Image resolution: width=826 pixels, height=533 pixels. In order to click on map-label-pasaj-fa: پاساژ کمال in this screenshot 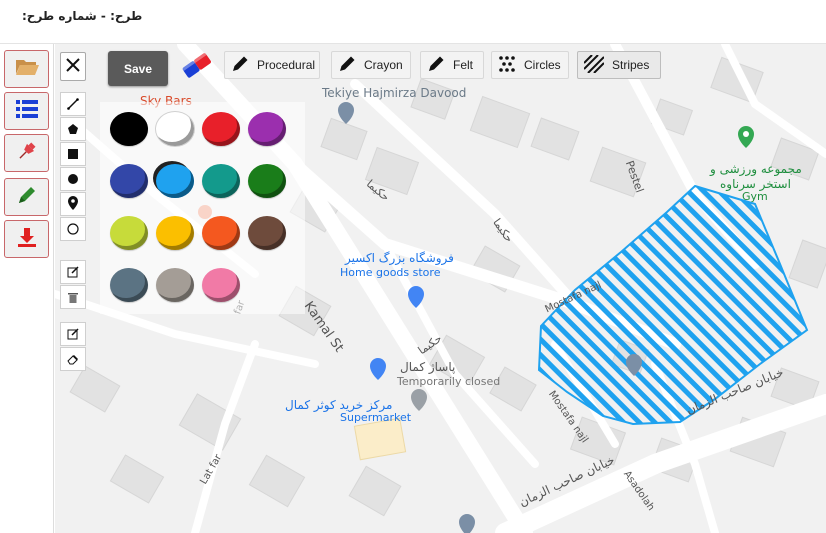, I will do `click(428, 367)`.